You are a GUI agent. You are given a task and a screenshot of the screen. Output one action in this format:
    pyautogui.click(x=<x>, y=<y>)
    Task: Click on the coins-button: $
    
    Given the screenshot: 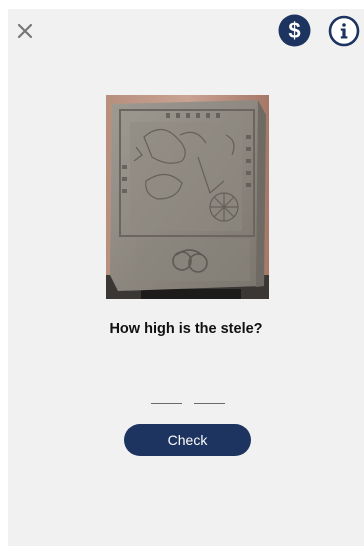 What is the action you would take?
    pyautogui.click(x=294, y=30)
    